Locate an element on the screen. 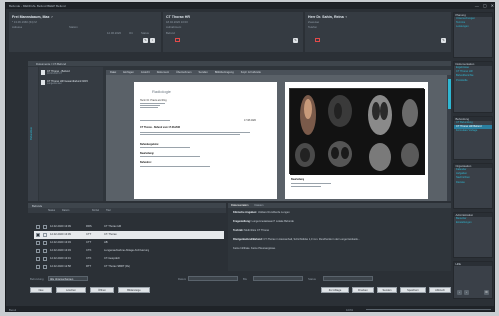  nav-back-icon: ‹ is located at coordinates (459, 292).